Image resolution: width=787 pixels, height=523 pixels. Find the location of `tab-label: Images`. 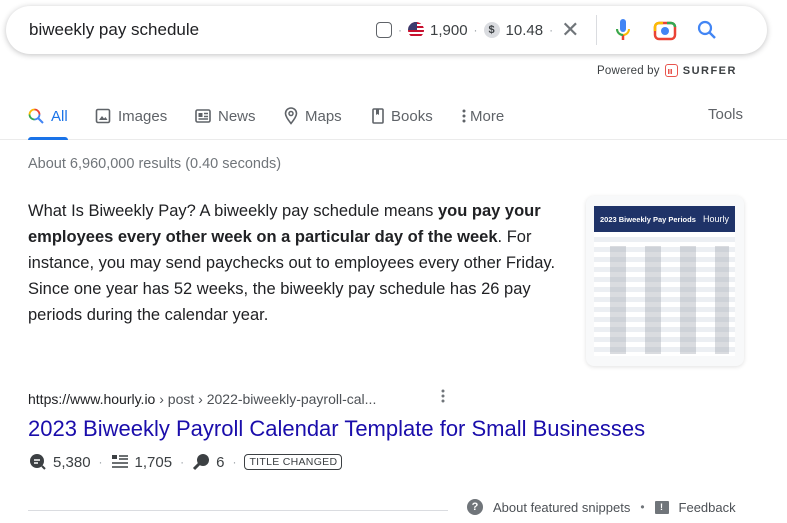

tab-label: Images is located at coordinates (143, 116).